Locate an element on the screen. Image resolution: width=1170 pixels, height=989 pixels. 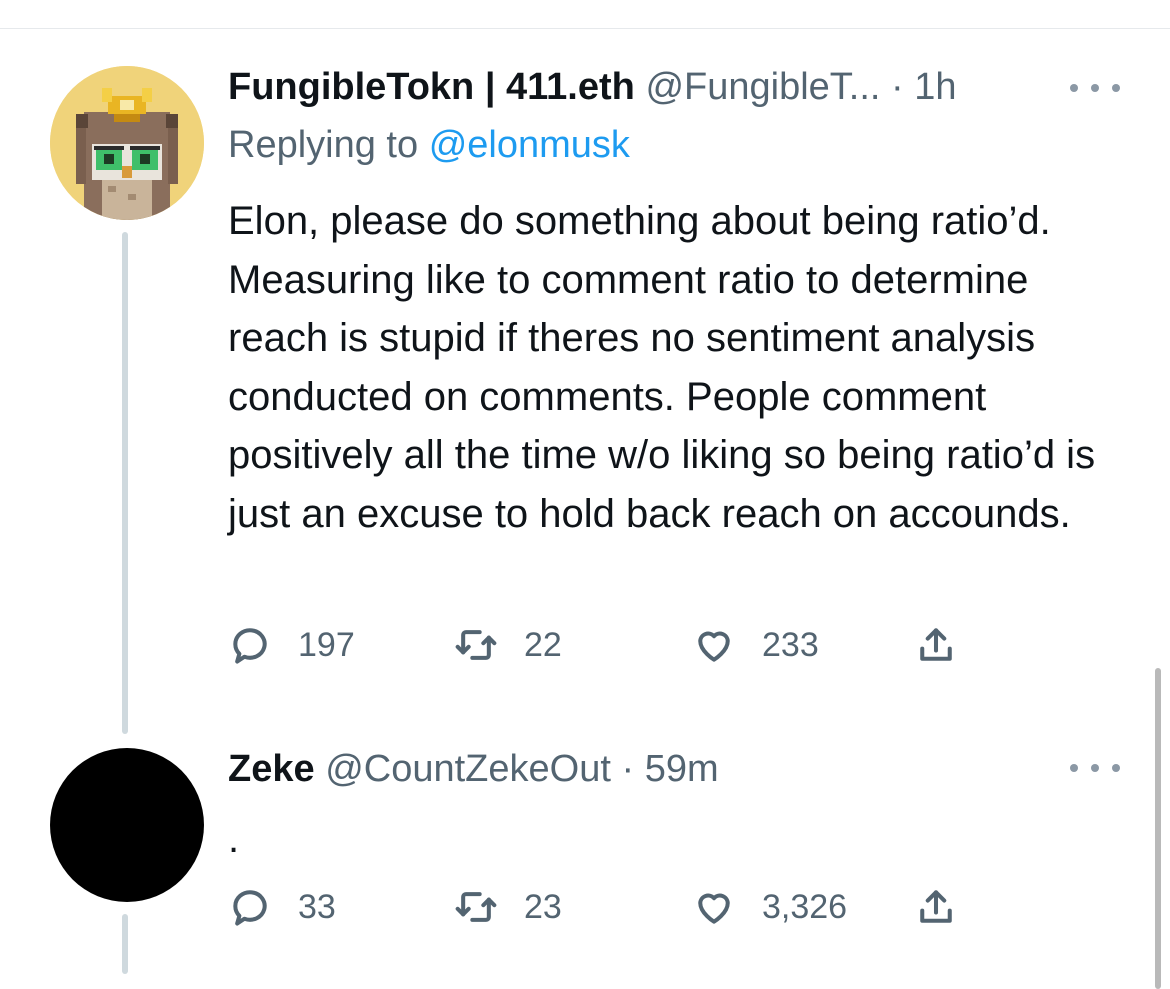
replying-prefix: Replying to is located at coordinates (323, 145).